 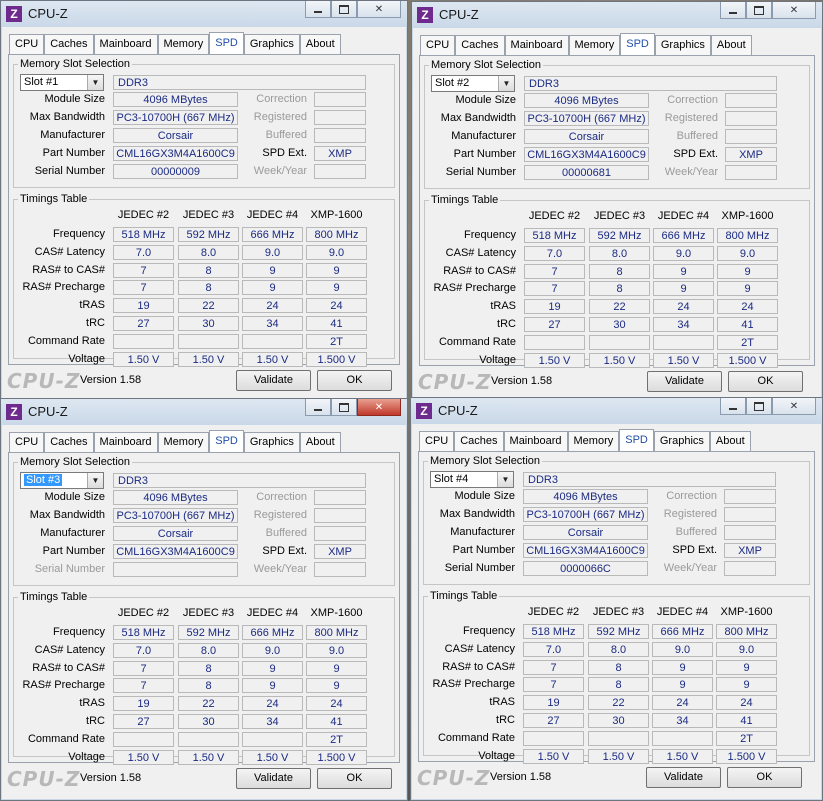 What do you see at coordinates (479, 648) in the screenshot?
I see `timing-row-label: CAS# Latency` at bounding box center [479, 648].